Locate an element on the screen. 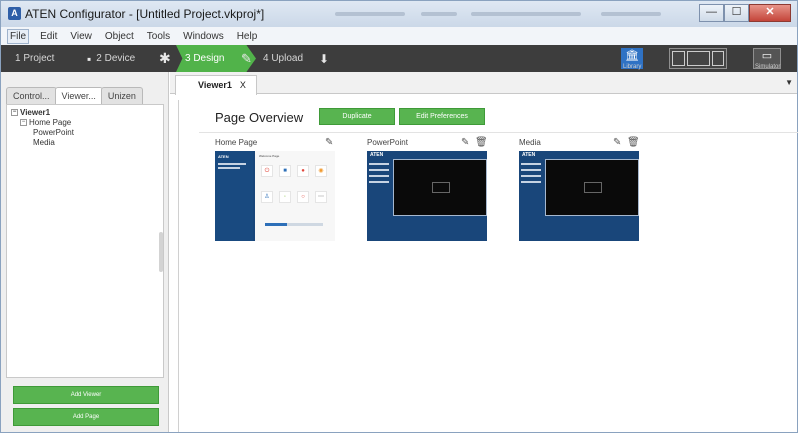 The width and height of the screenshot is (798, 433). page-card-name: Media is located at coordinates (530, 142).